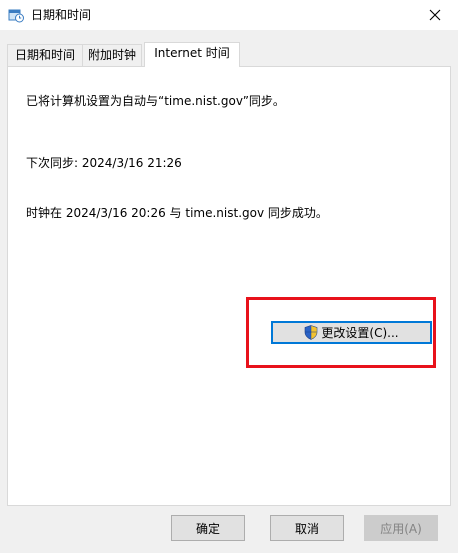 This screenshot has width=458, height=553. I want to click on close-icon, so click(435, 15).